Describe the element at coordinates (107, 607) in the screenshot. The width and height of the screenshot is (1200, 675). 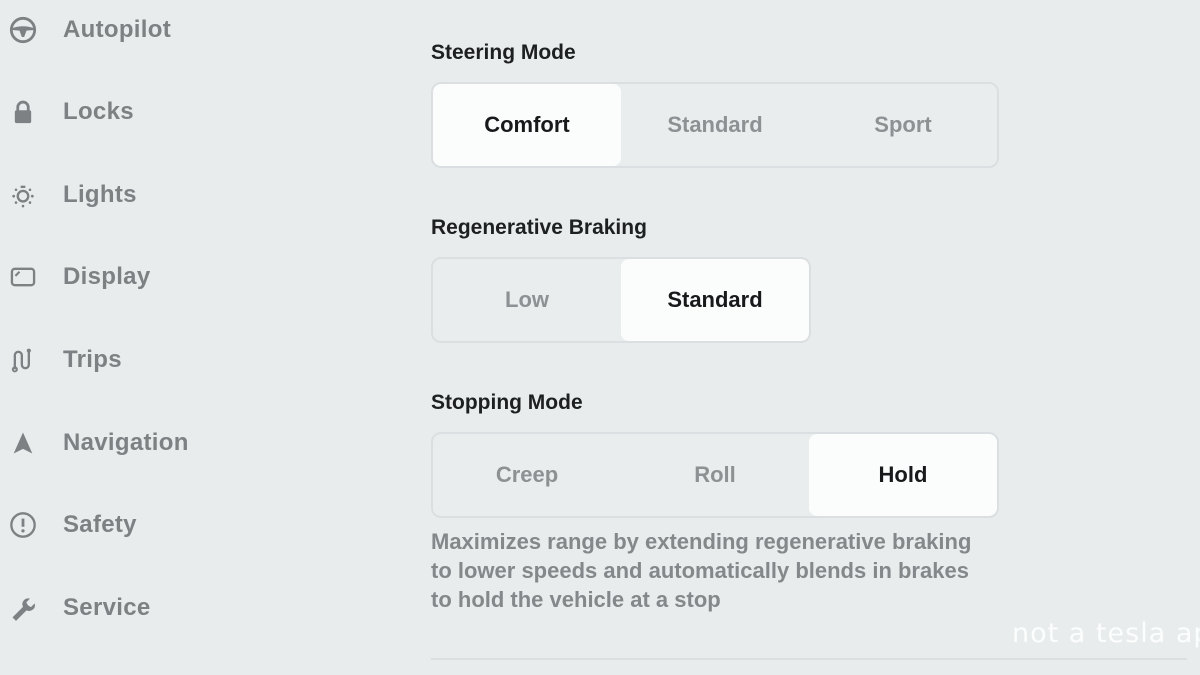
I see `sidebar-item-label: Service` at that location.